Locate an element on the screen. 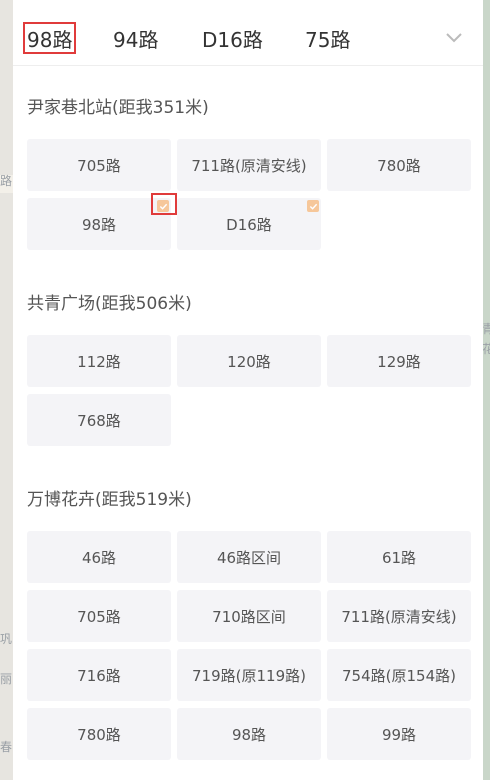  map-label: 路 is located at coordinates (6, 181).